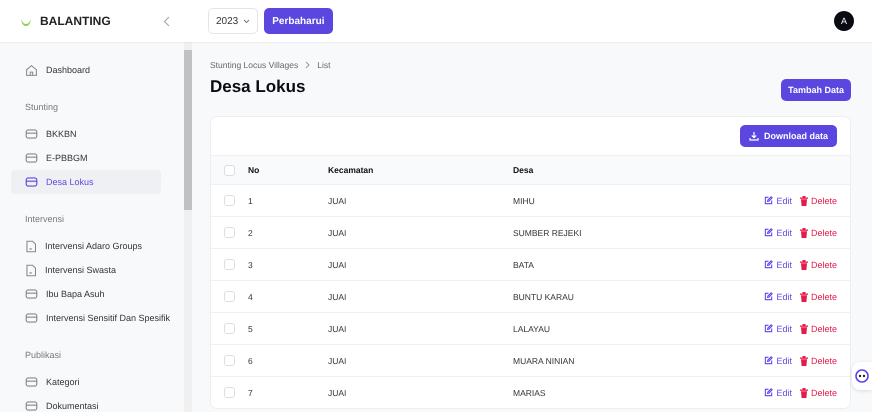  Describe the element at coordinates (524, 201) in the screenshot. I see `village-cell-text: MIHU` at that location.